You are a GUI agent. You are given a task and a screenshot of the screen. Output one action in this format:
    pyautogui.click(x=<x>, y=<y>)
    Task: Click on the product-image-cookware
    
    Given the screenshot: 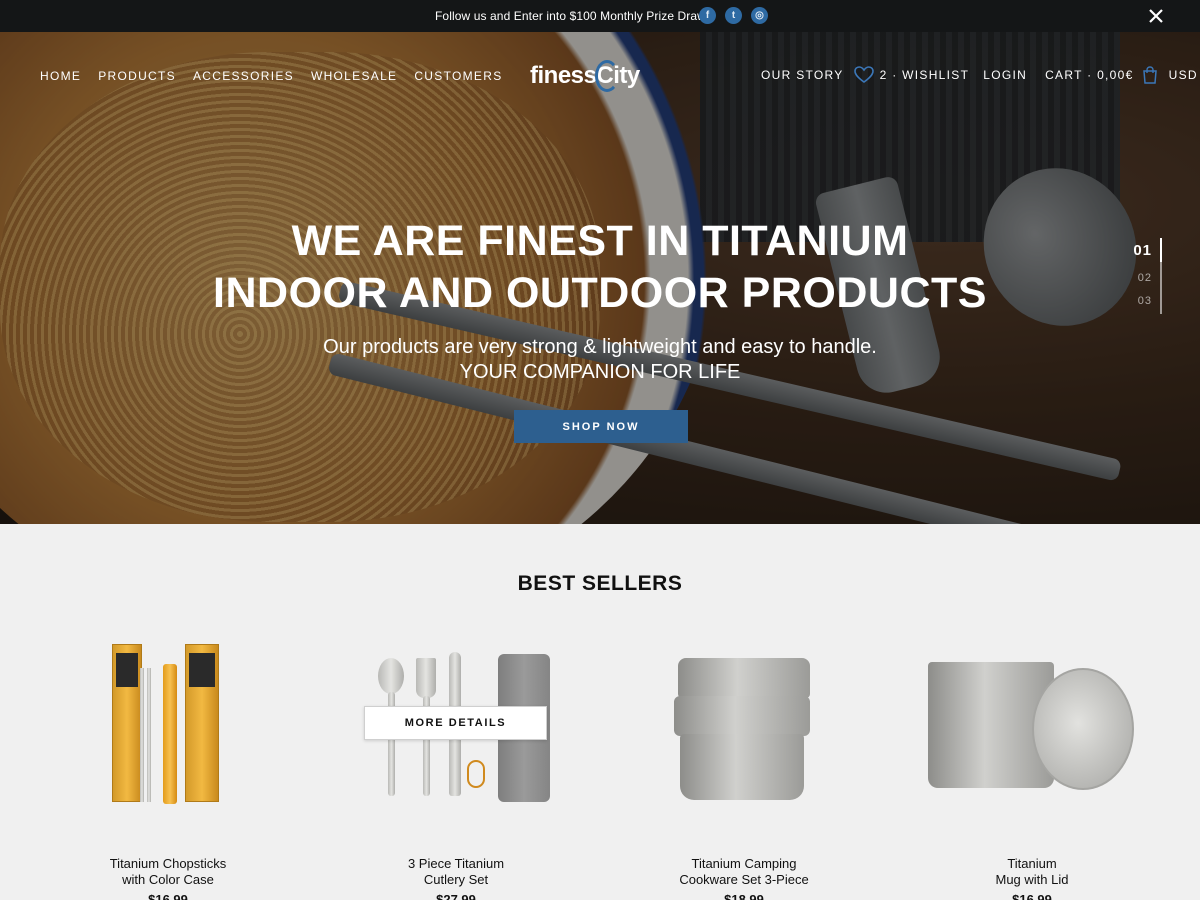 What is the action you would take?
    pyautogui.click(x=744, y=725)
    